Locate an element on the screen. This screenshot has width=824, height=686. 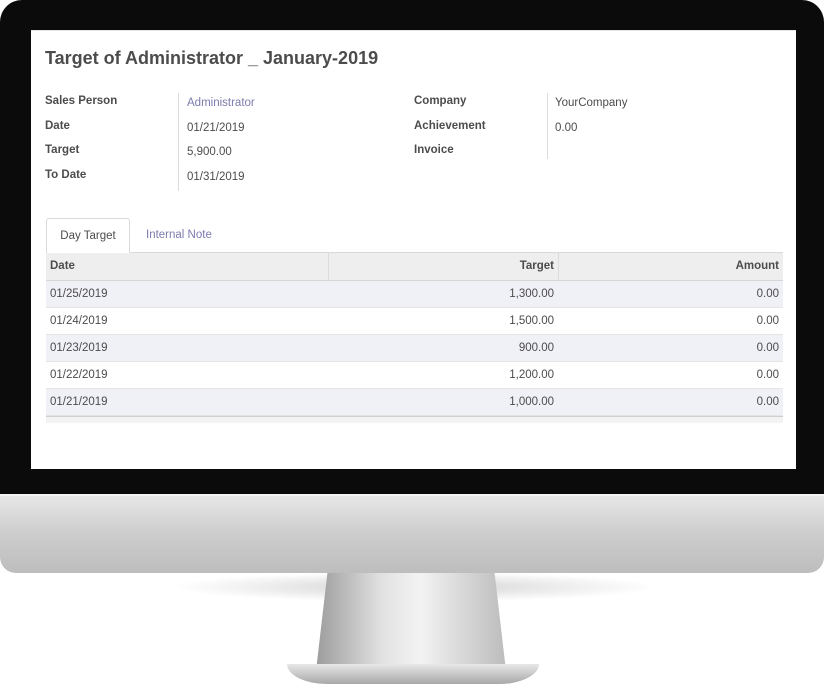
cell-target: 1,200.00 is located at coordinates (531, 375).